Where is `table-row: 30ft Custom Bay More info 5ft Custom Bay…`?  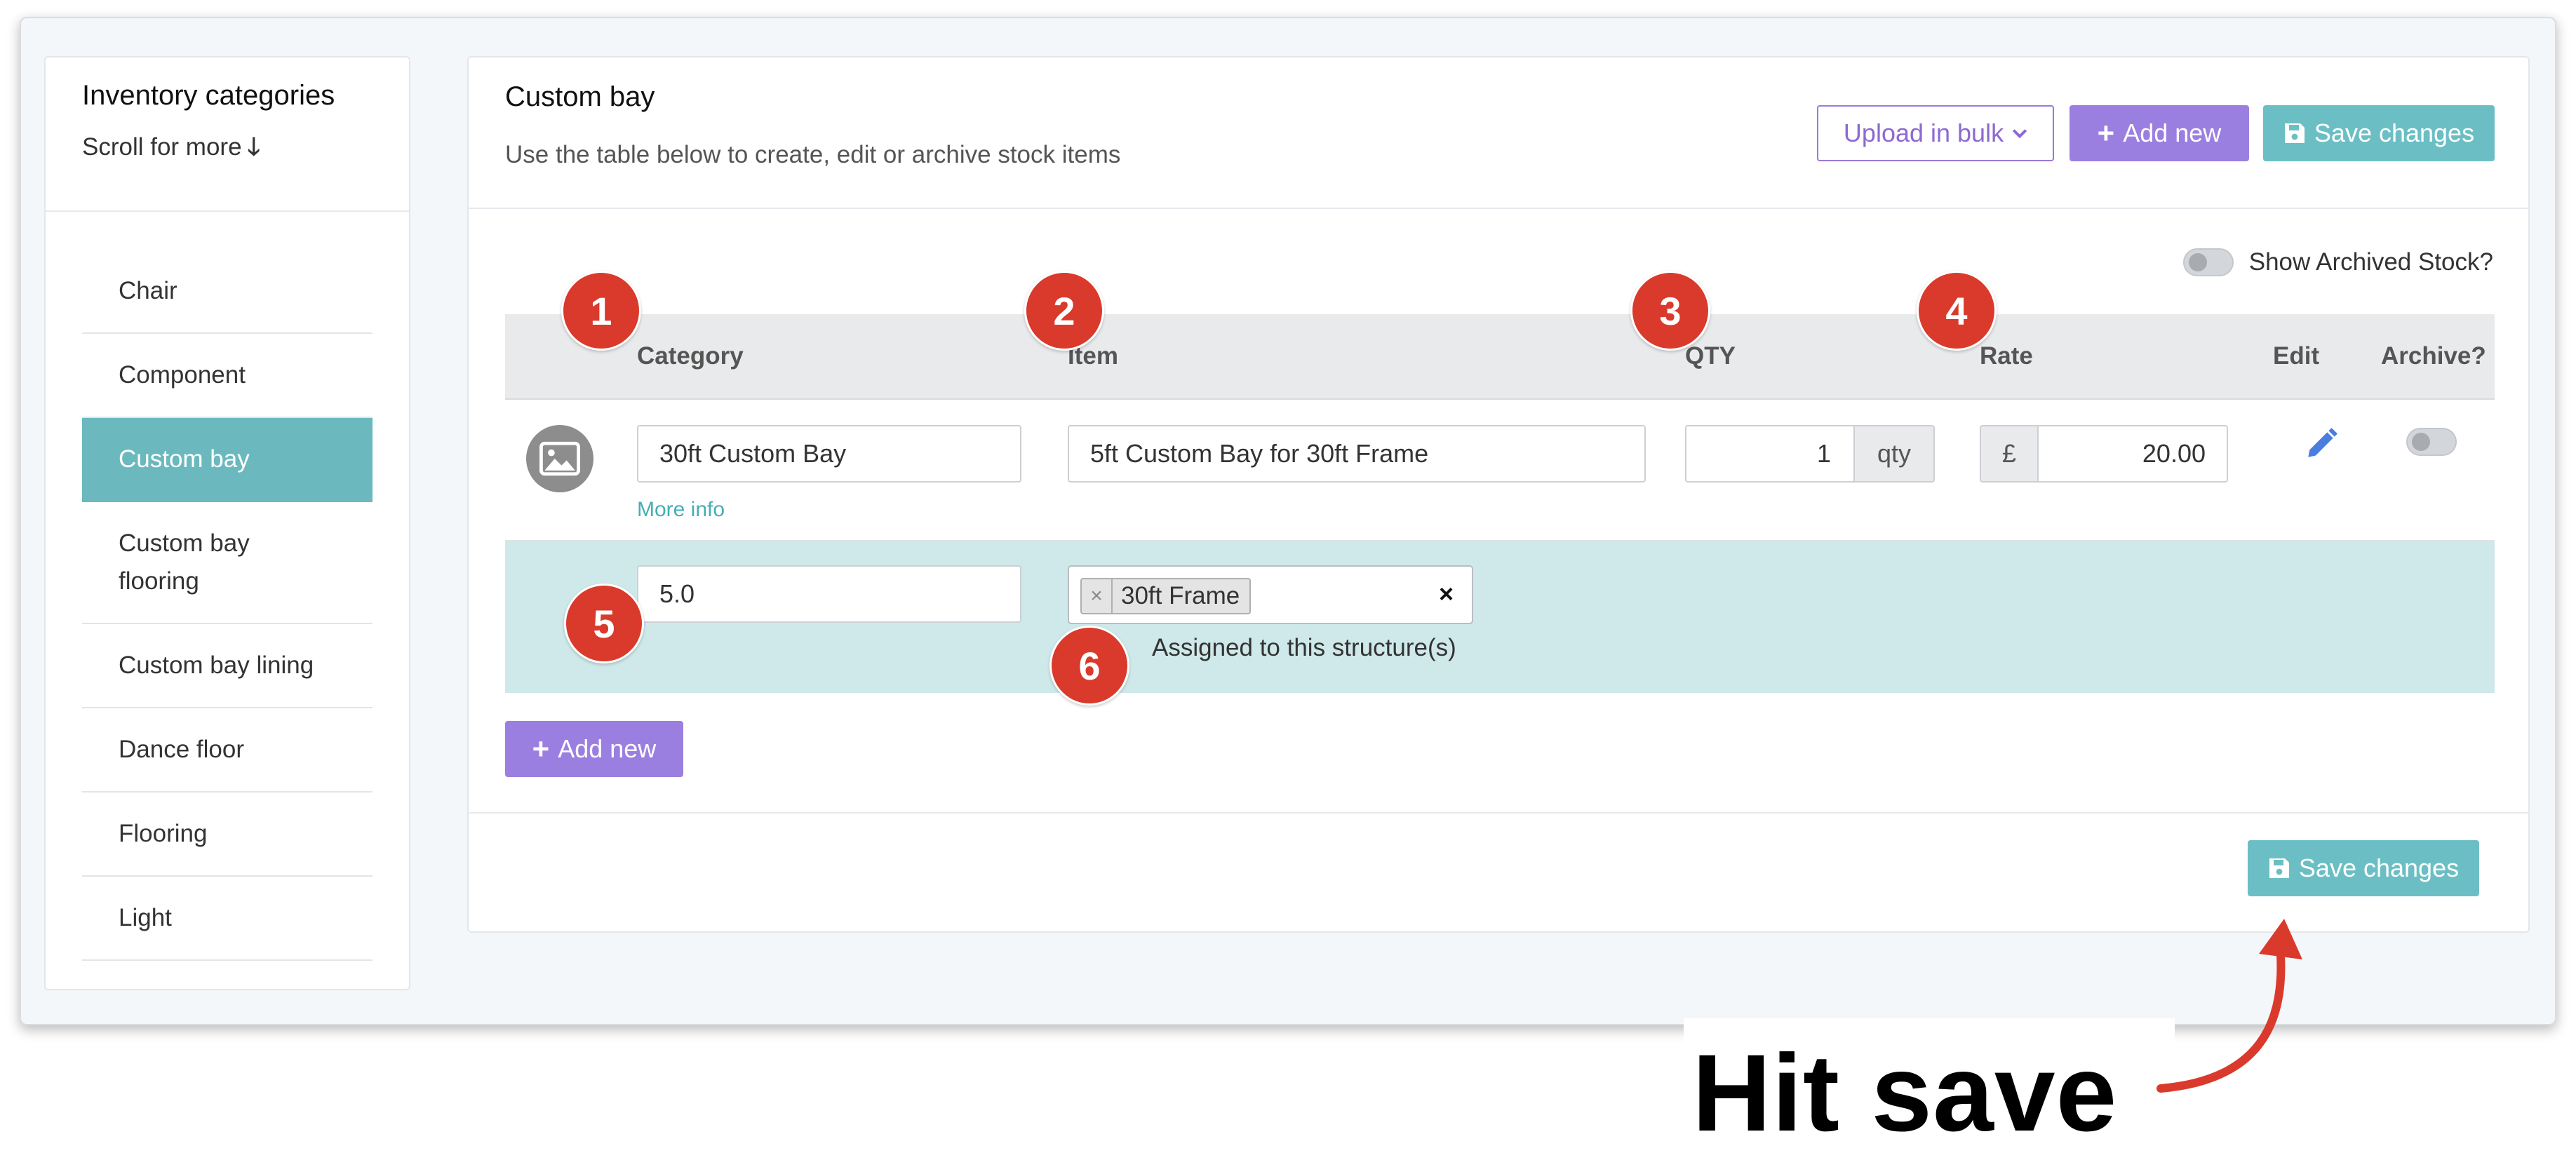 table-row: 30ft Custom Bay More info 5ft Custom Bay… is located at coordinates (1500, 471).